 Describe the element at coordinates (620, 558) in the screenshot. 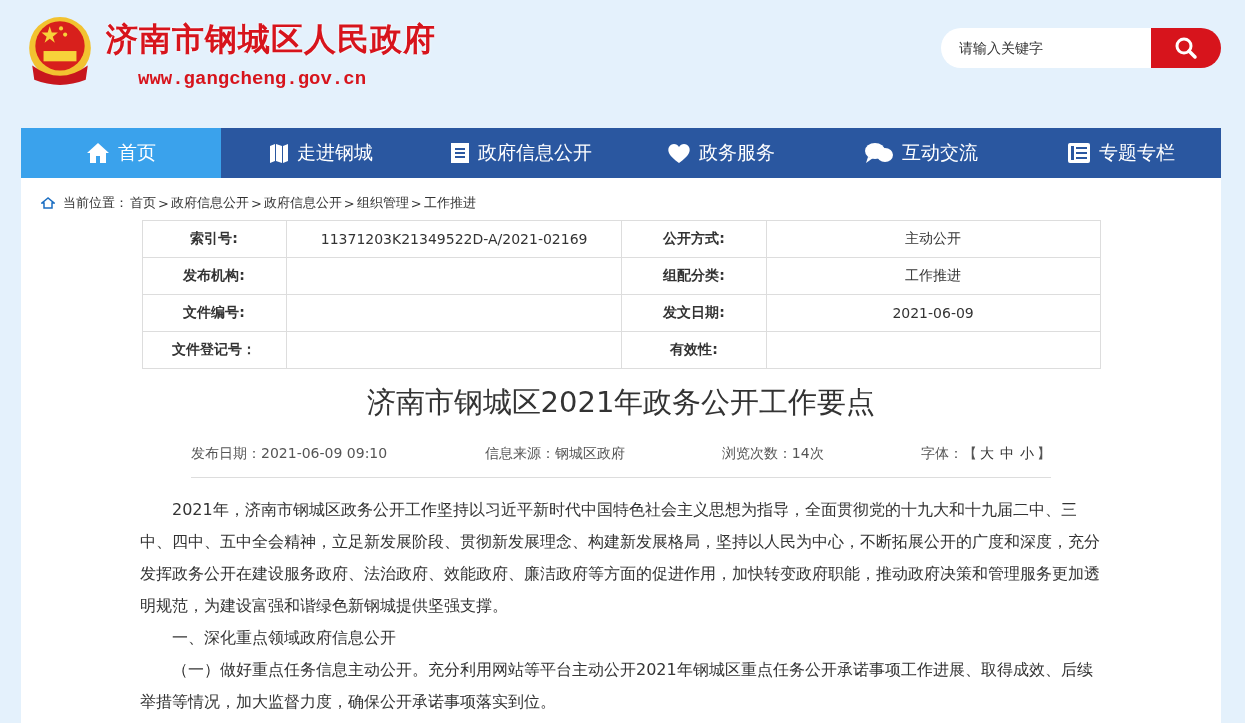

I see `article-paragraph: 2021年，济南市钢城区政务公开工作坚持以习近平新时代中国特色社会主义思想为指导，全面贯彻党的十九大和十九届二中、三中、四中、五中全会精神，立足新发展阶段、贯彻新发展理念、构建新发展格局，坚持以人民为中心，不断拓展公开的广度和深度，充分发挥政务公开在建设服务政府、法治政府、效能政府、廉洁政府等方面的促进作用，加快转变政府职能，推动政府决策和管理服务更加透明规范，为建设富强和谐绿色新钢城提供坚强支撑。` at that location.